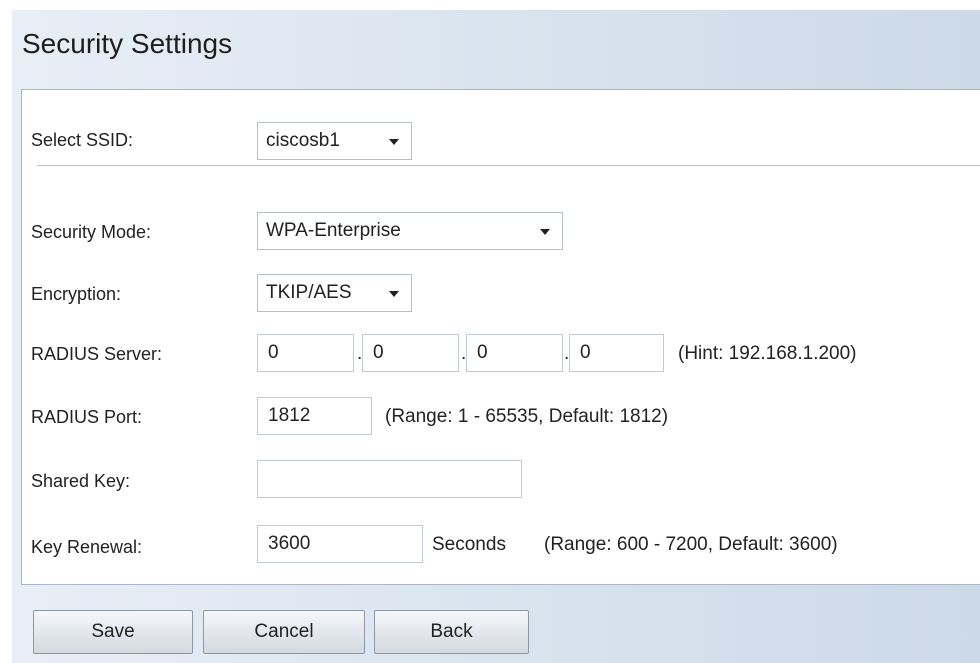 This screenshot has height=663, width=980. I want to click on key-renewal-label: Key Renewal:, so click(87, 547).